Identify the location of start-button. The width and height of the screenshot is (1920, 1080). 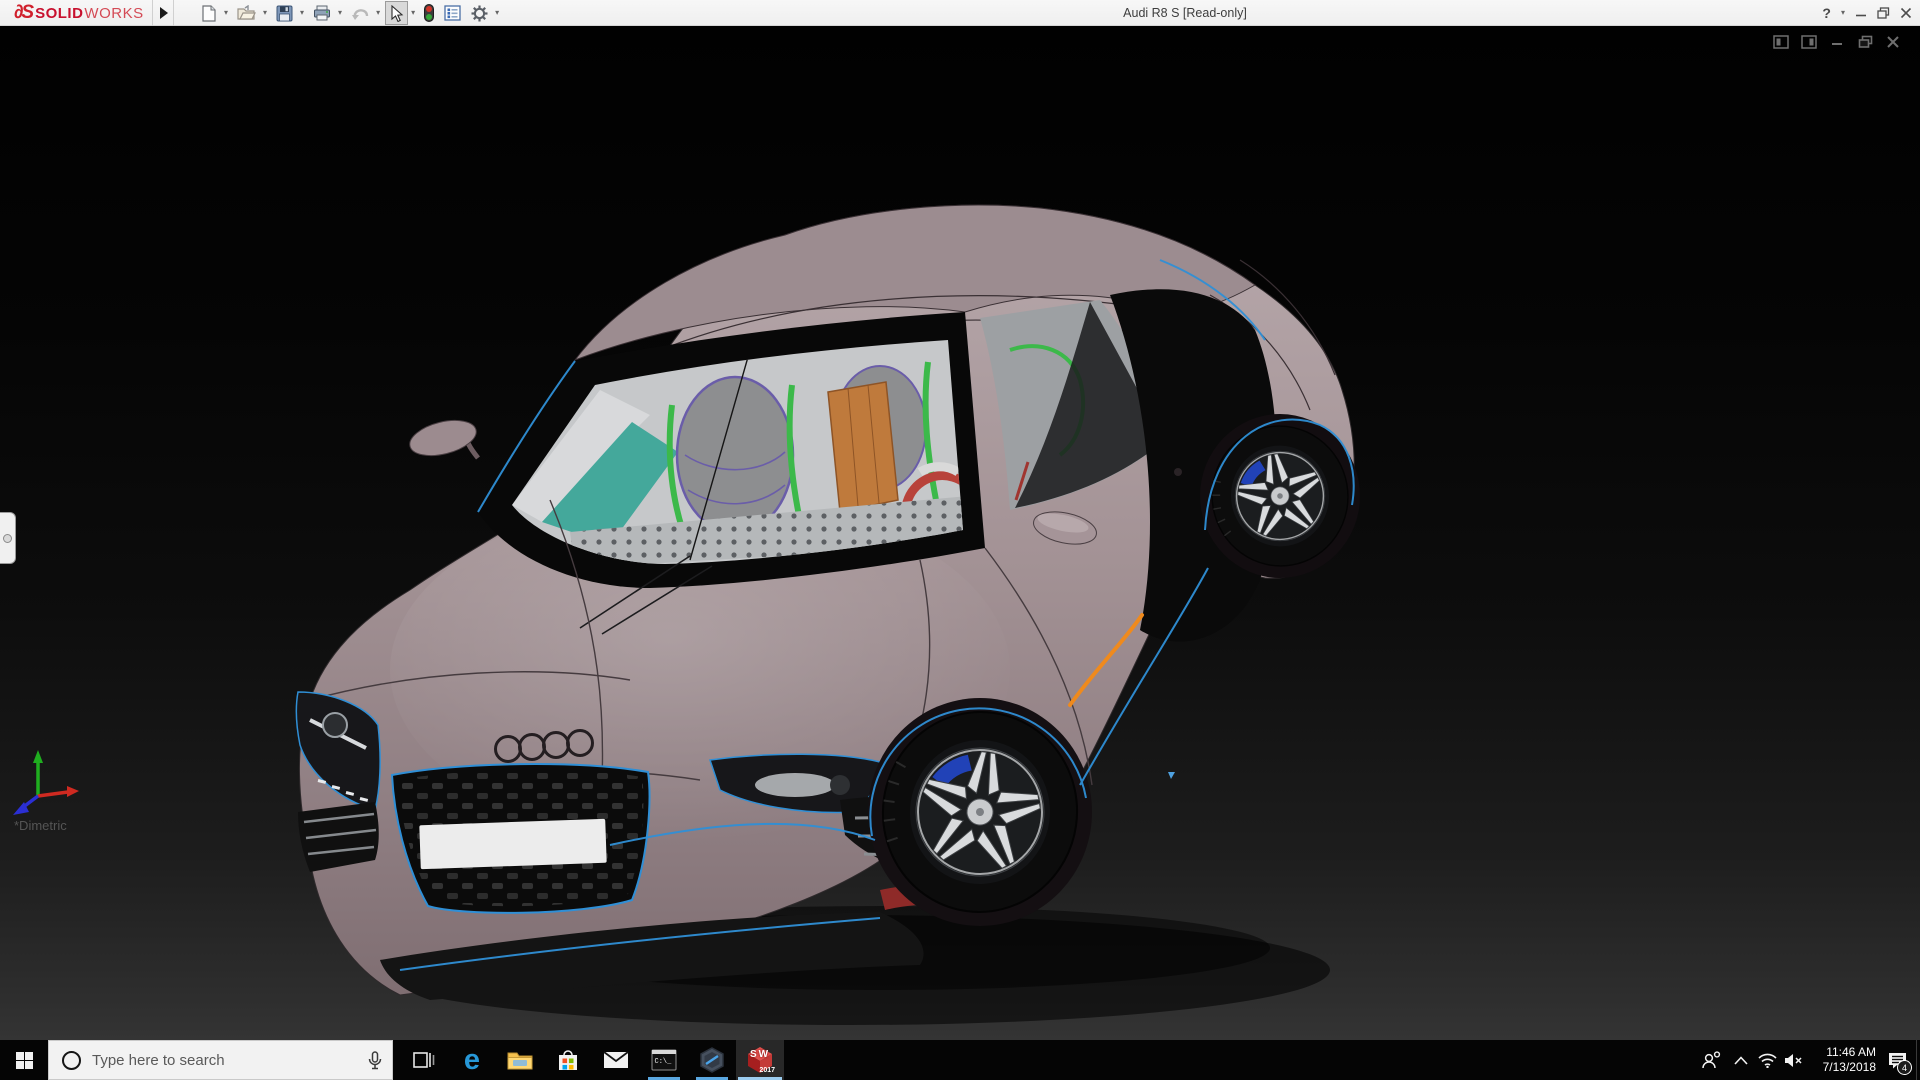
(24, 1060).